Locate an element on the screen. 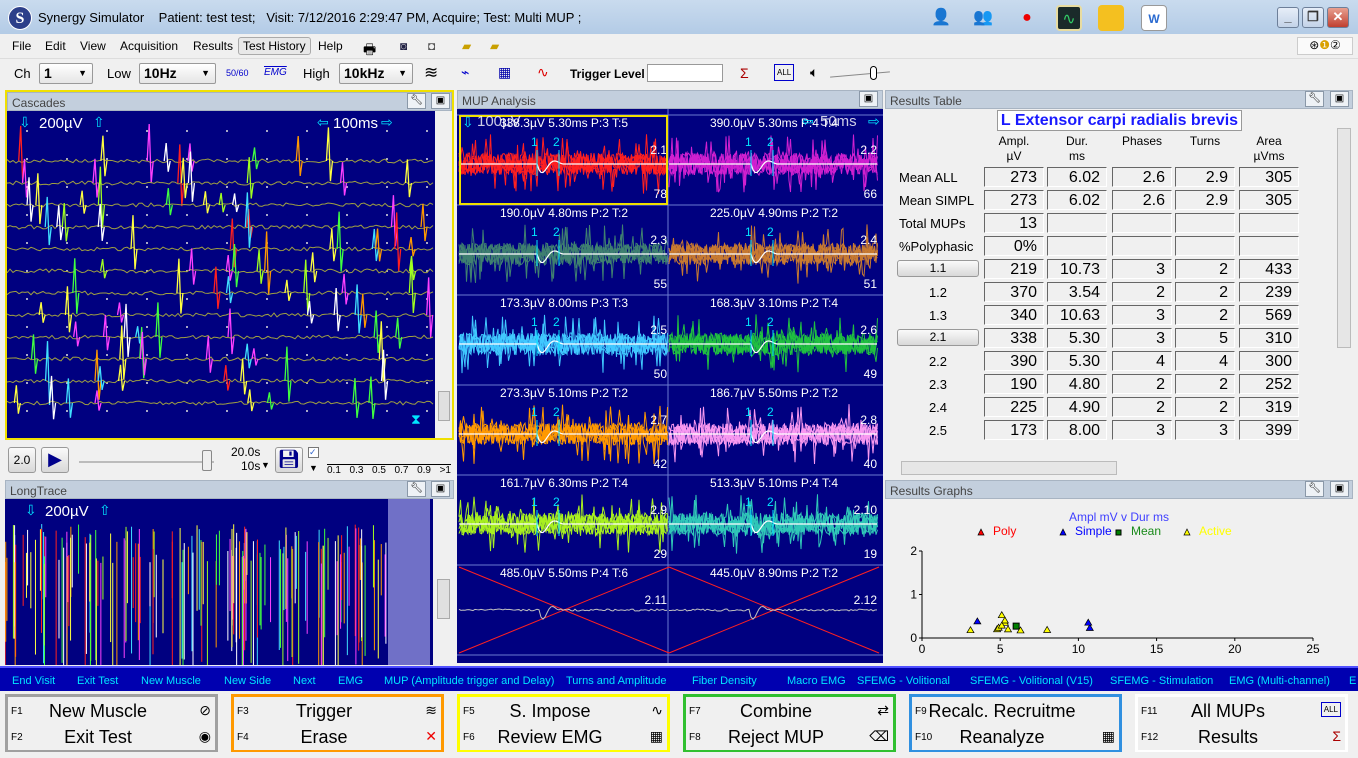  save-icon: 💾︎ is located at coordinates (289, 460).